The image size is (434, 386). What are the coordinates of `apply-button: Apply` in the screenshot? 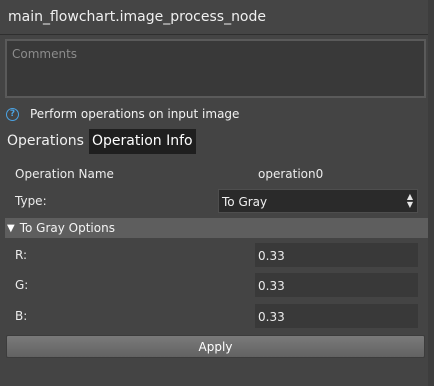 It's located at (215, 346).